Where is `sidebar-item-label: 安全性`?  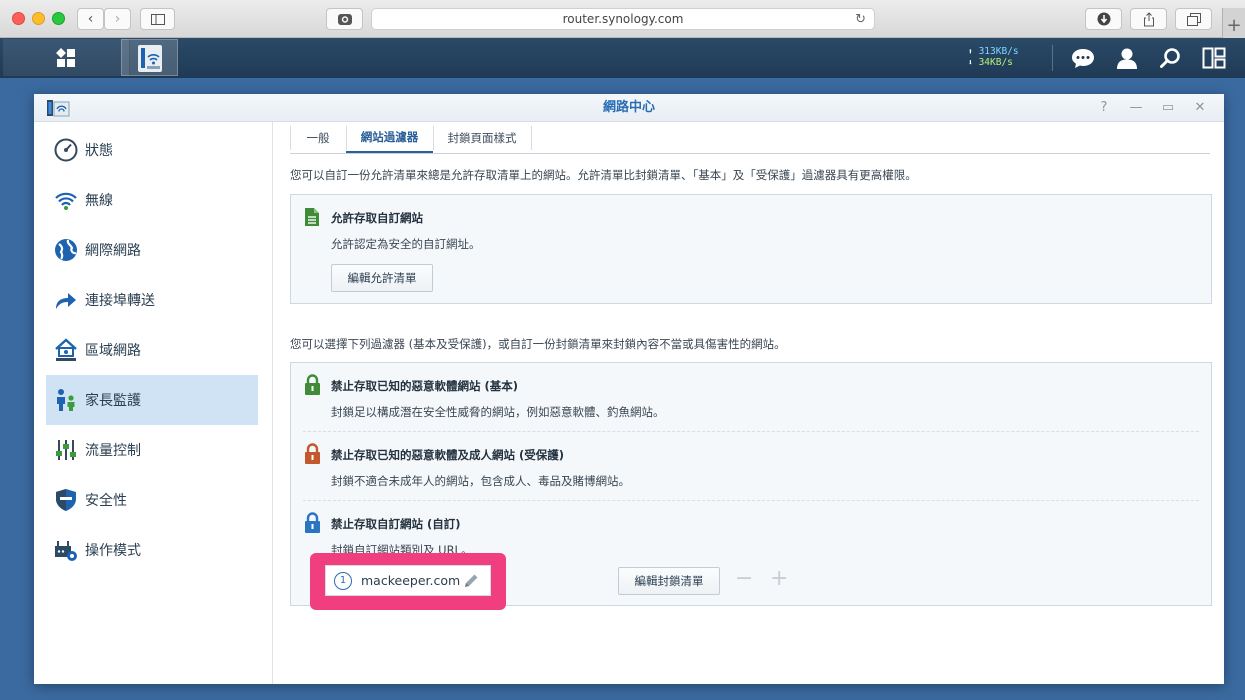 sidebar-item-label: 安全性 is located at coordinates (106, 501).